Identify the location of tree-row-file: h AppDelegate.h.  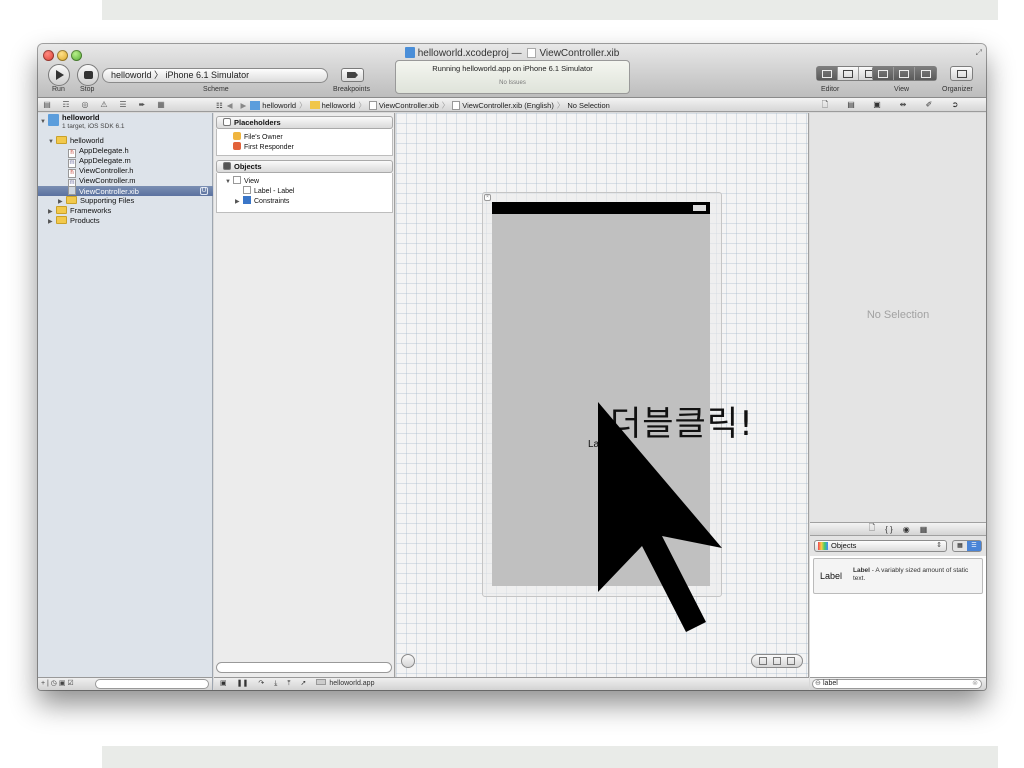
(125, 152).